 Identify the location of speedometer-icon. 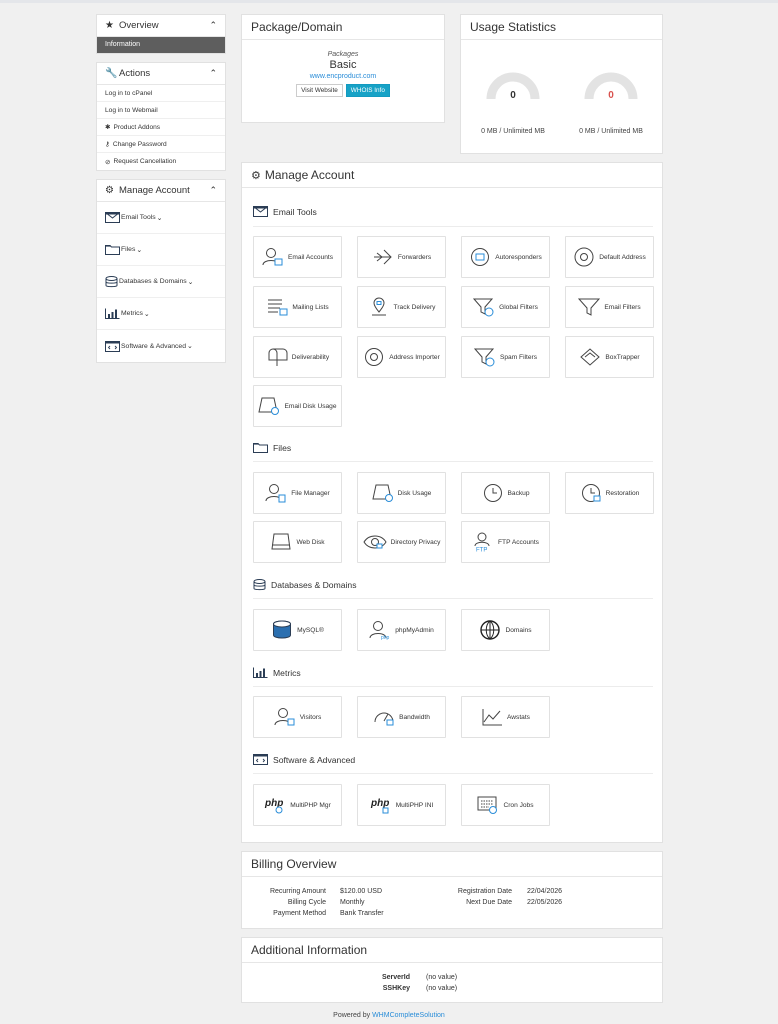
(384, 719).